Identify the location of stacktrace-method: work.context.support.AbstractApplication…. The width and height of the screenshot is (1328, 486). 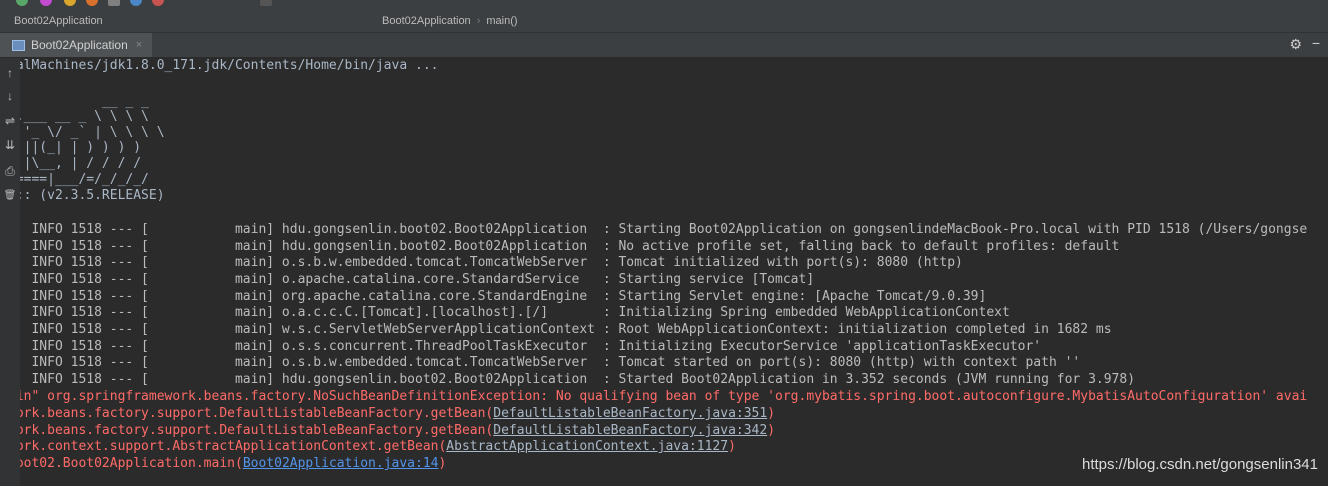
(233, 446).